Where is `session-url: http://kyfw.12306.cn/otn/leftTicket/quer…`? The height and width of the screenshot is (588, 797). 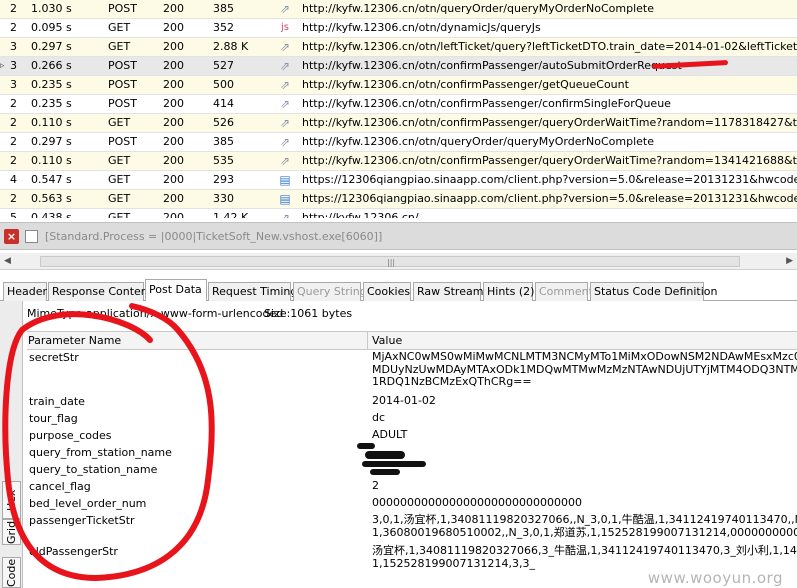
session-url: http://kyfw.12306.cn/otn/leftTicket/quer… is located at coordinates (549, 46).